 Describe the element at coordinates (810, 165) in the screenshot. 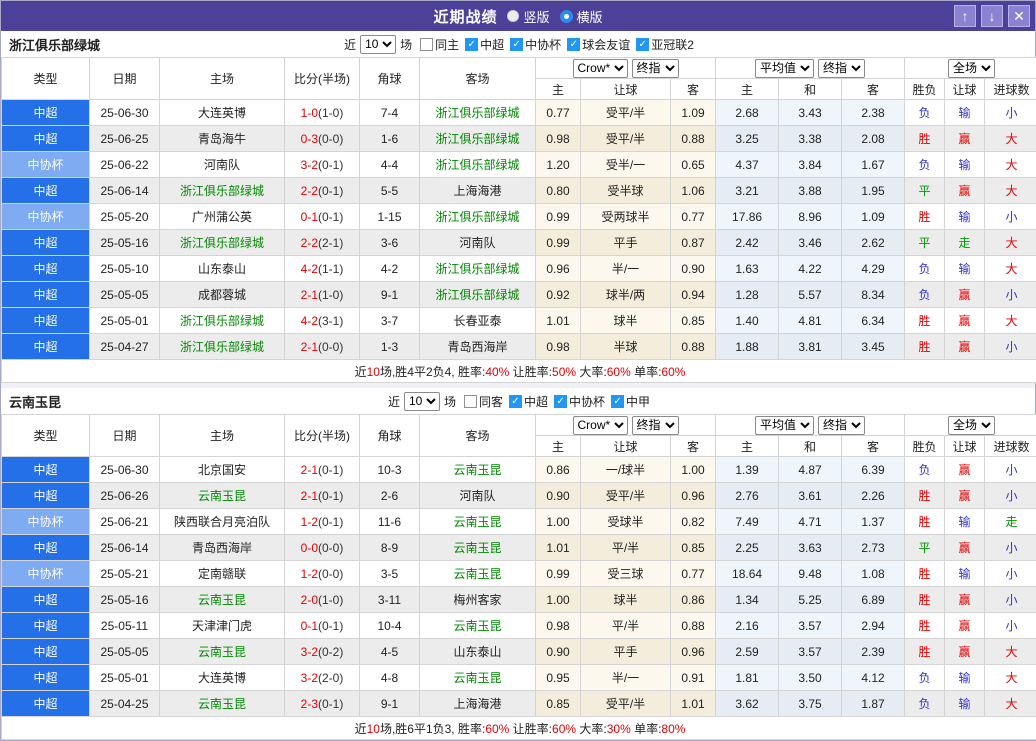

I see `euro-draw-odds: 3.84` at that location.